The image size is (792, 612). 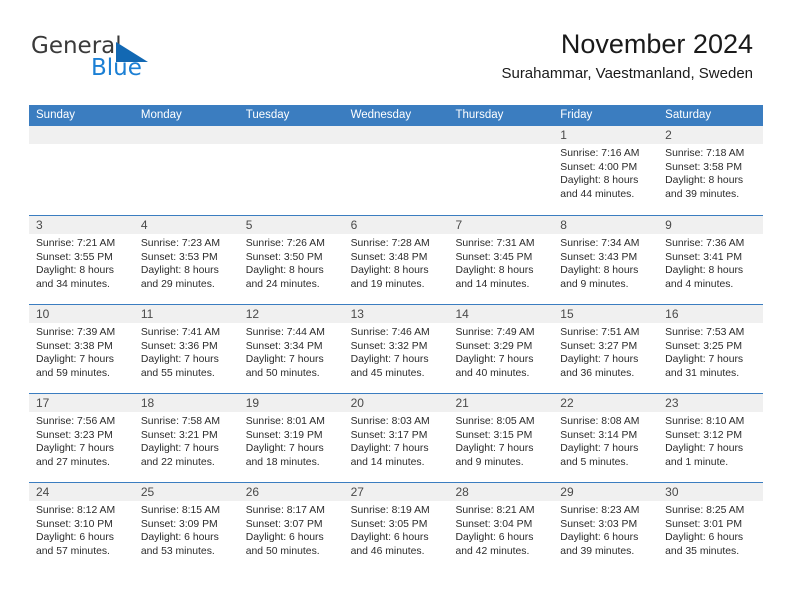 What do you see at coordinates (390, 332) in the screenshot?
I see `sunrise-line: Sunrise: 7:46 AM` at bounding box center [390, 332].